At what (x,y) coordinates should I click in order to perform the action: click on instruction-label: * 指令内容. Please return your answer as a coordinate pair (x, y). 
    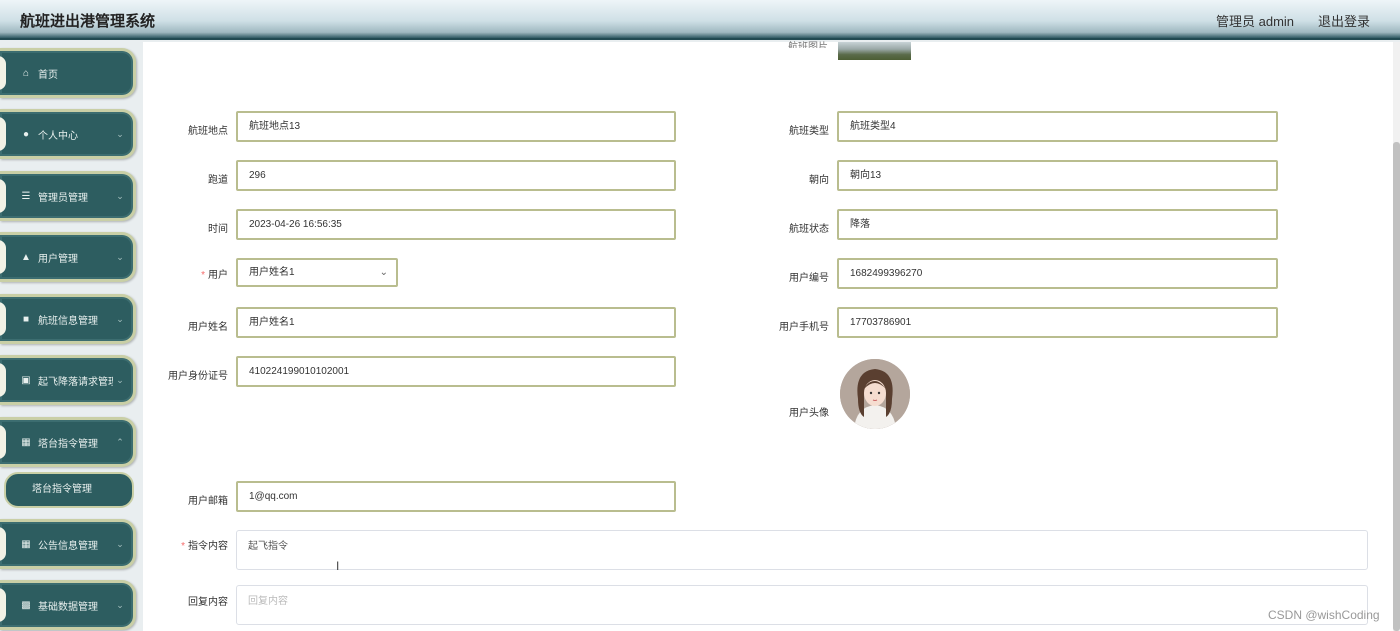
    Looking at the image, I should click on (183, 544).